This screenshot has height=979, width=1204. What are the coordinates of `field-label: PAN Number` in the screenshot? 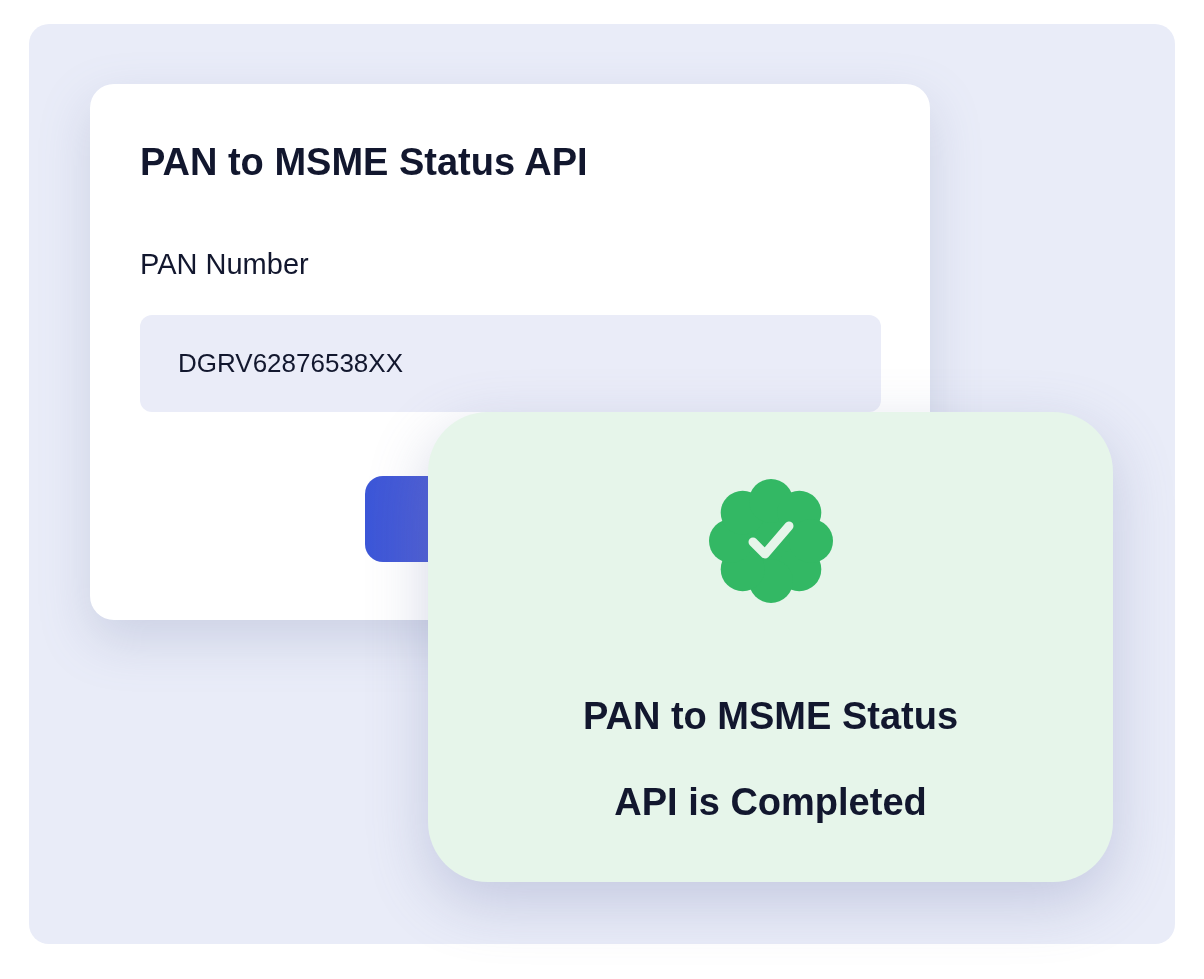 It's located at (224, 264).